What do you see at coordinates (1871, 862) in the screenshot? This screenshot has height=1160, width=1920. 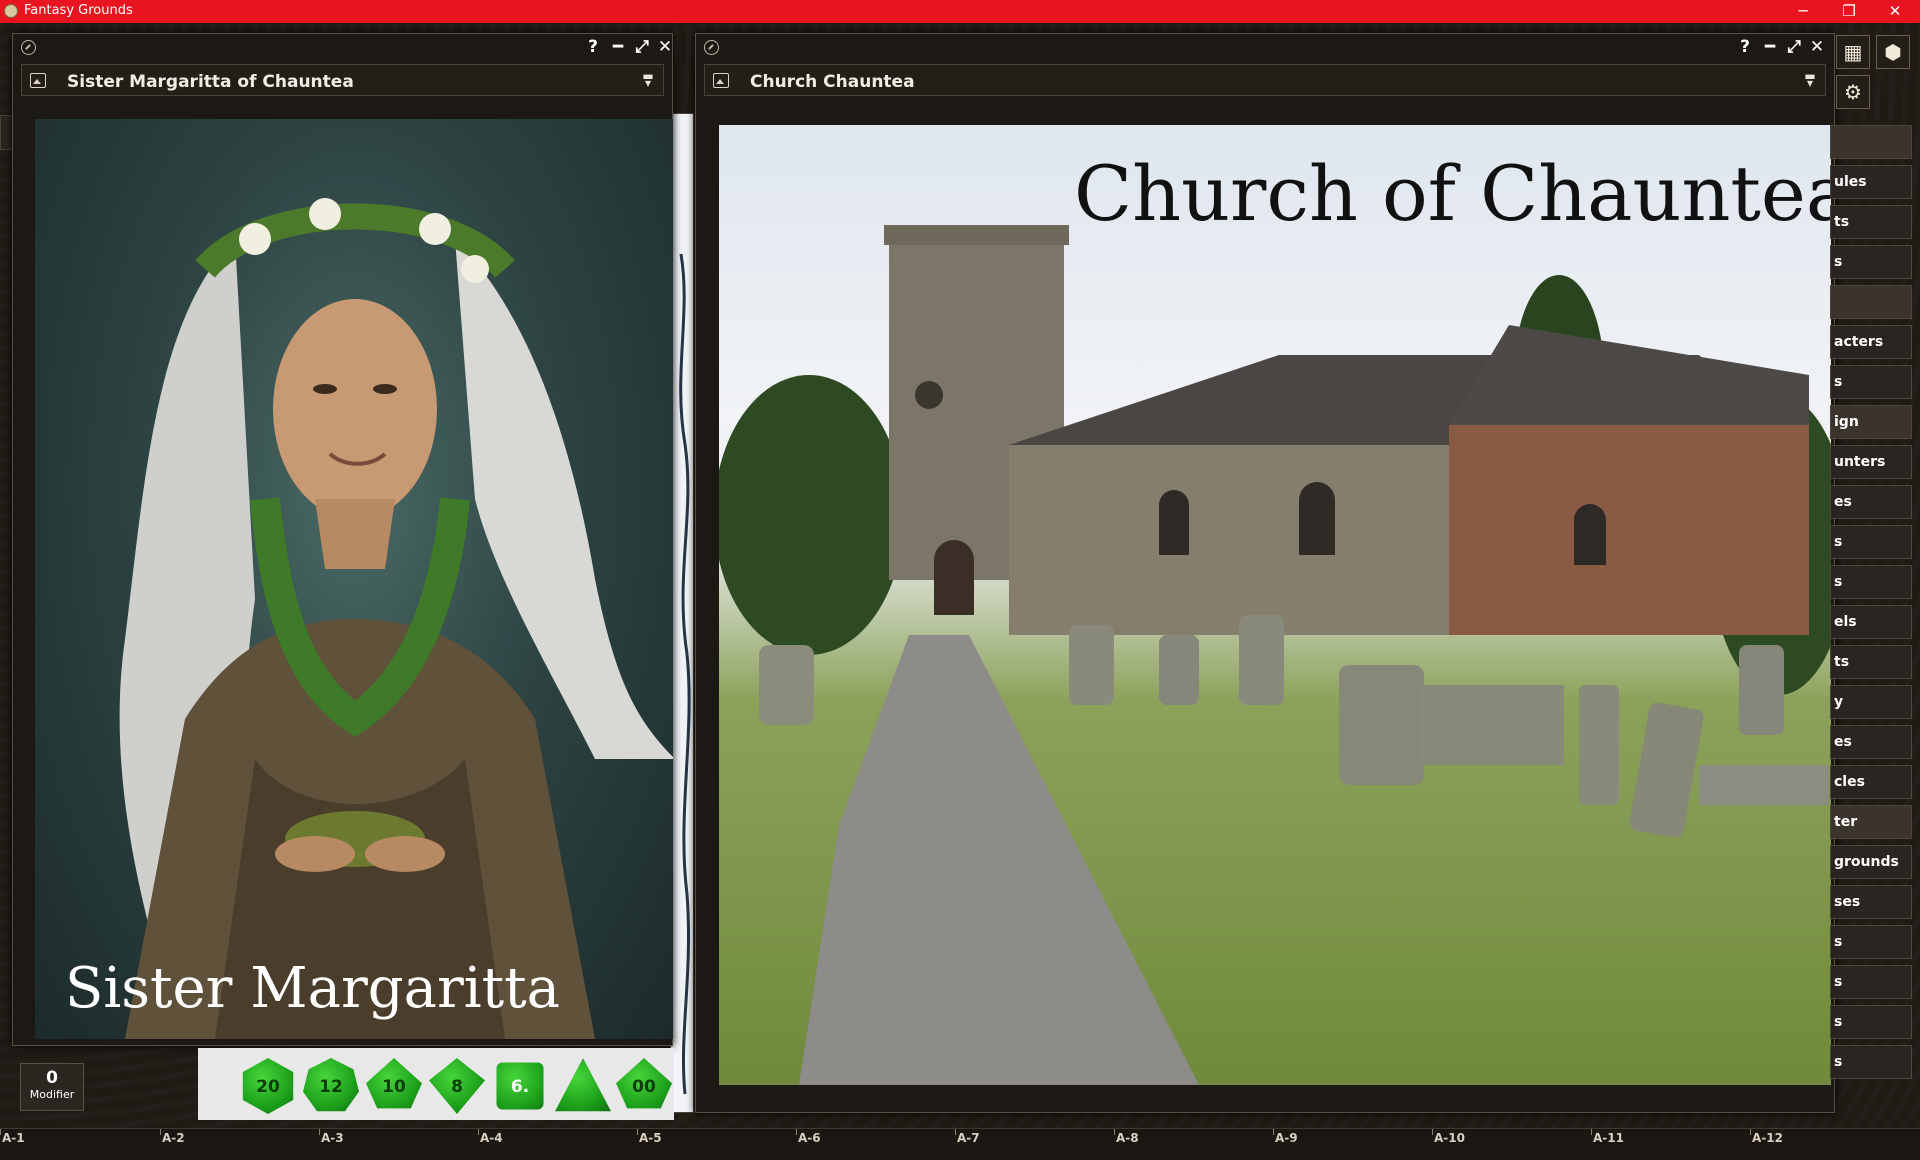 I see `sidebar-item-backgrounds: grounds` at bounding box center [1871, 862].